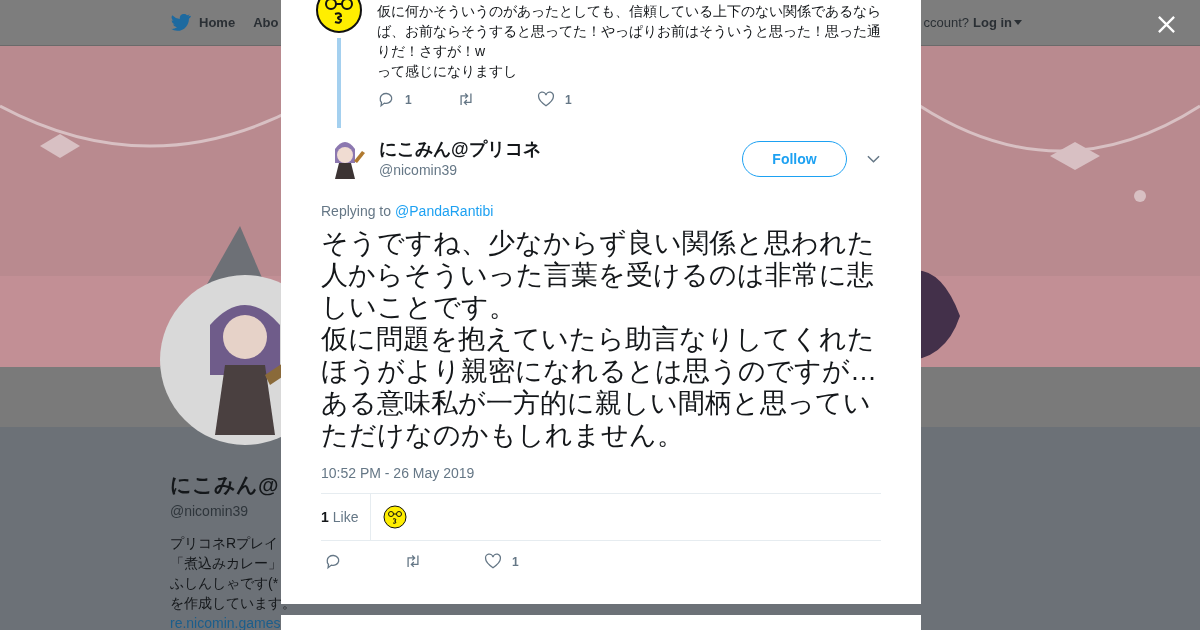  Describe the element at coordinates (224, 583) in the screenshot. I see `bio-text: ふしんしゃです(*` at that location.